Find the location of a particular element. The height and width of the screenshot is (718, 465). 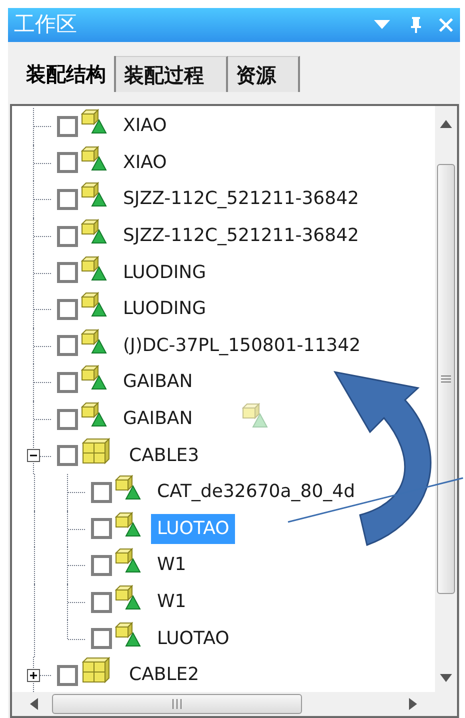

tree-item: CABLE3 is located at coordinates (164, 455).